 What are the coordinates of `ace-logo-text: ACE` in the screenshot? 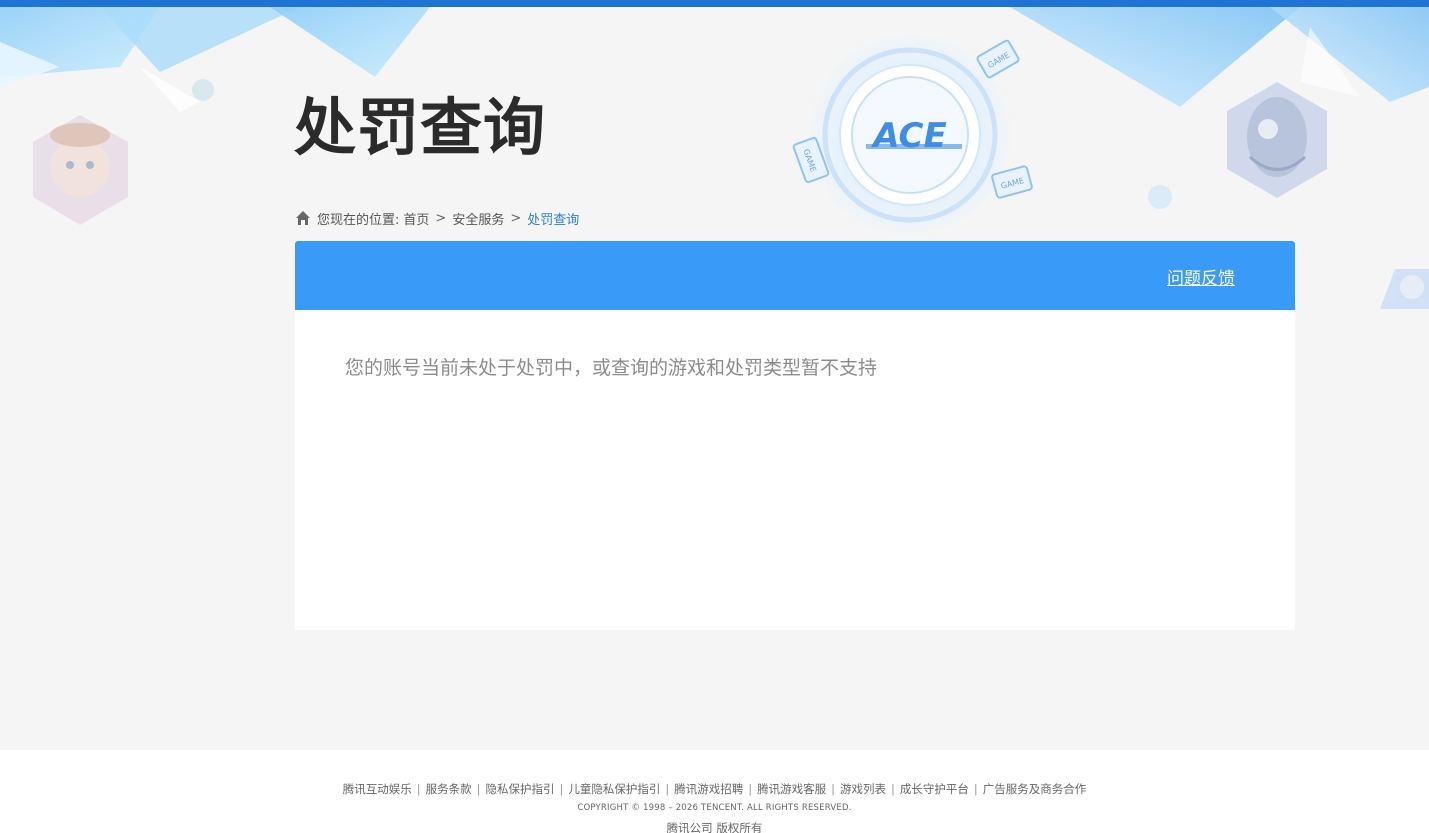 It's located at (908, 136).